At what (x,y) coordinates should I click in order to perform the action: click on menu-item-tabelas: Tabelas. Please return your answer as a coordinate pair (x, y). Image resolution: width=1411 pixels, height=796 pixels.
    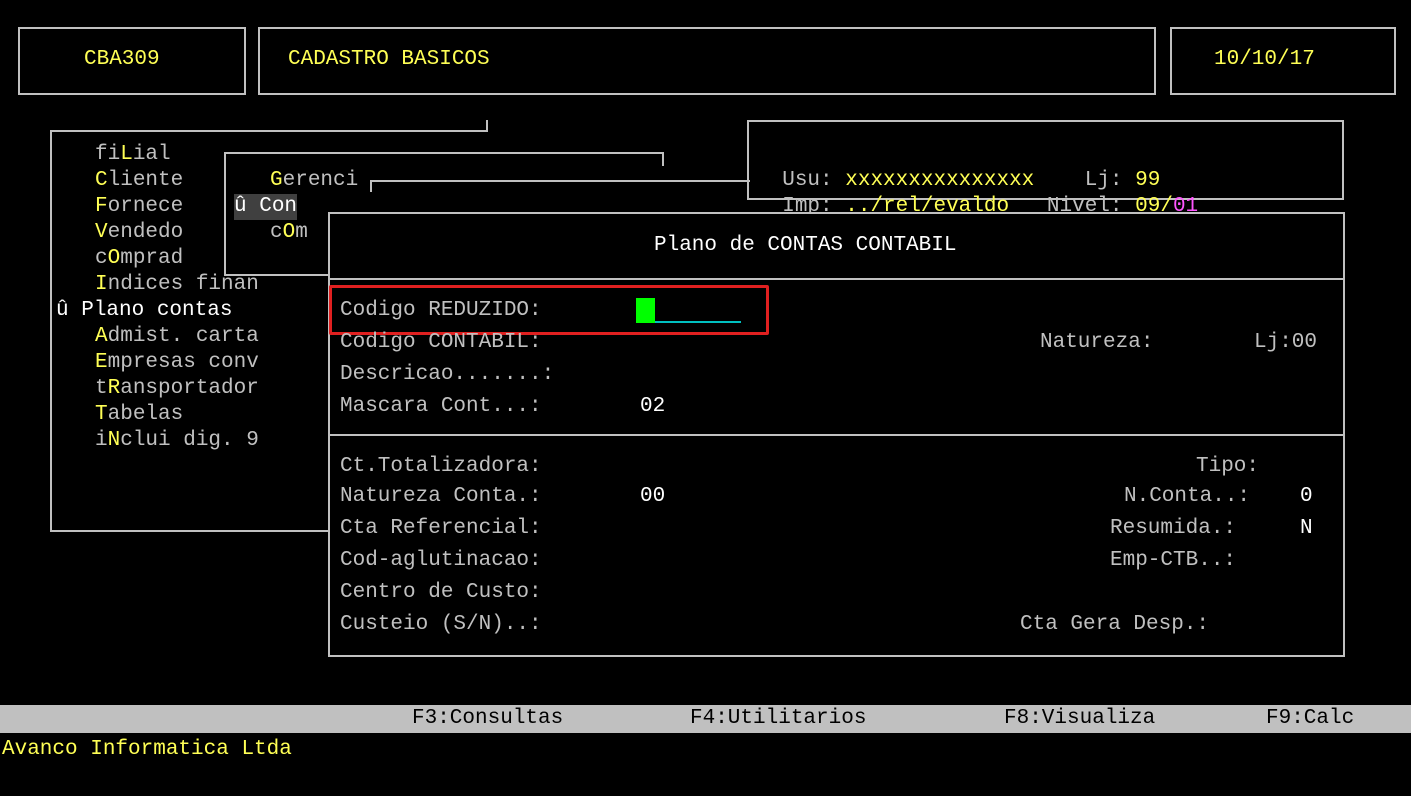
    Looking at the image, I should click on (139, 415).